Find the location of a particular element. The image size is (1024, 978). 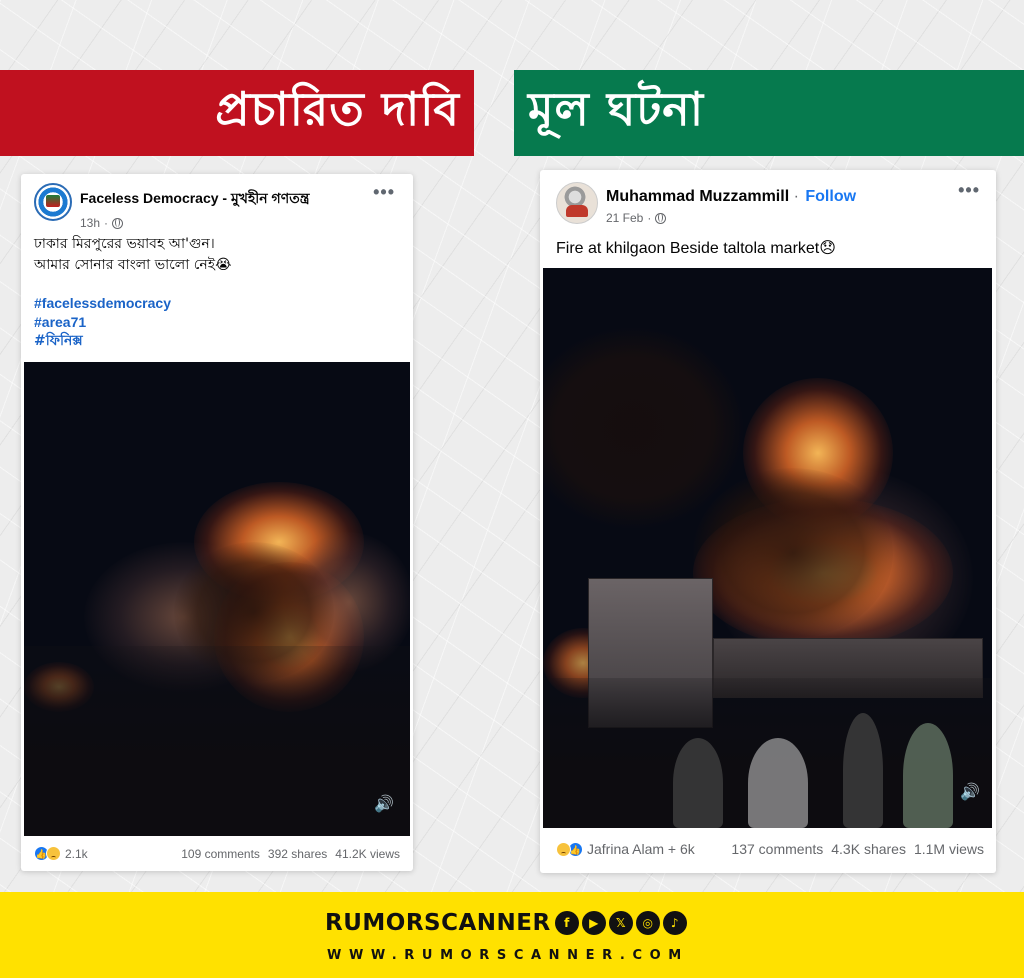

claim-banner-title: প্রচারিত দাবি is located at coordinates (337, 109).